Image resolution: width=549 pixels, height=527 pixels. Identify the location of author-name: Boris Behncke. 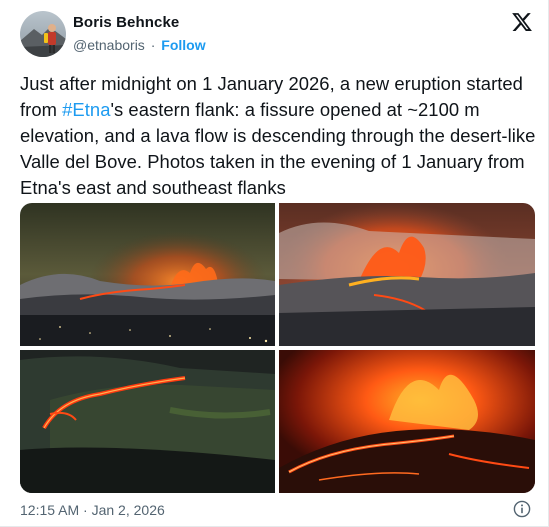
(126, 22).